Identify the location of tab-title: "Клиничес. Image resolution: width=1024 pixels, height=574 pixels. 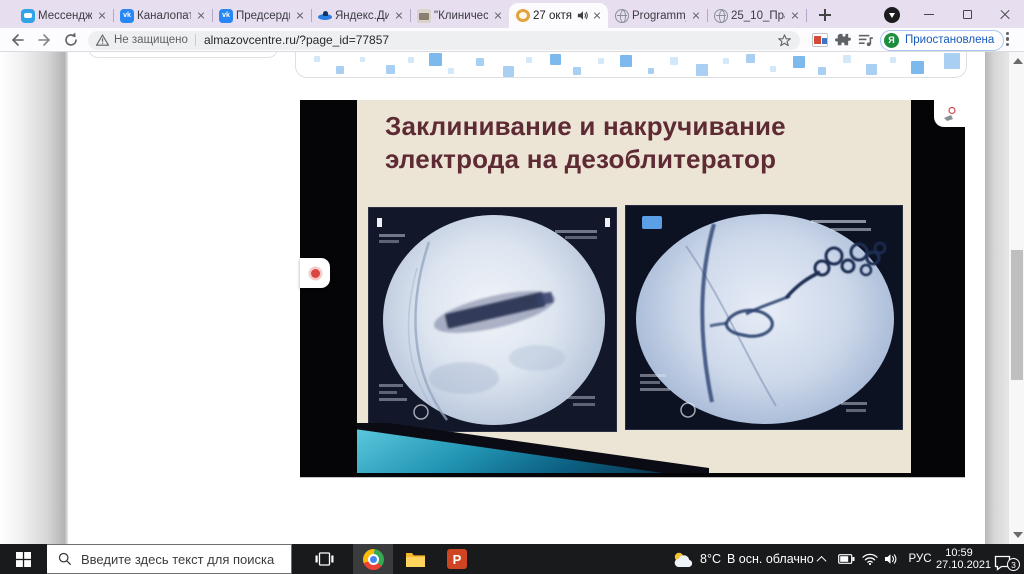
(461, 15).